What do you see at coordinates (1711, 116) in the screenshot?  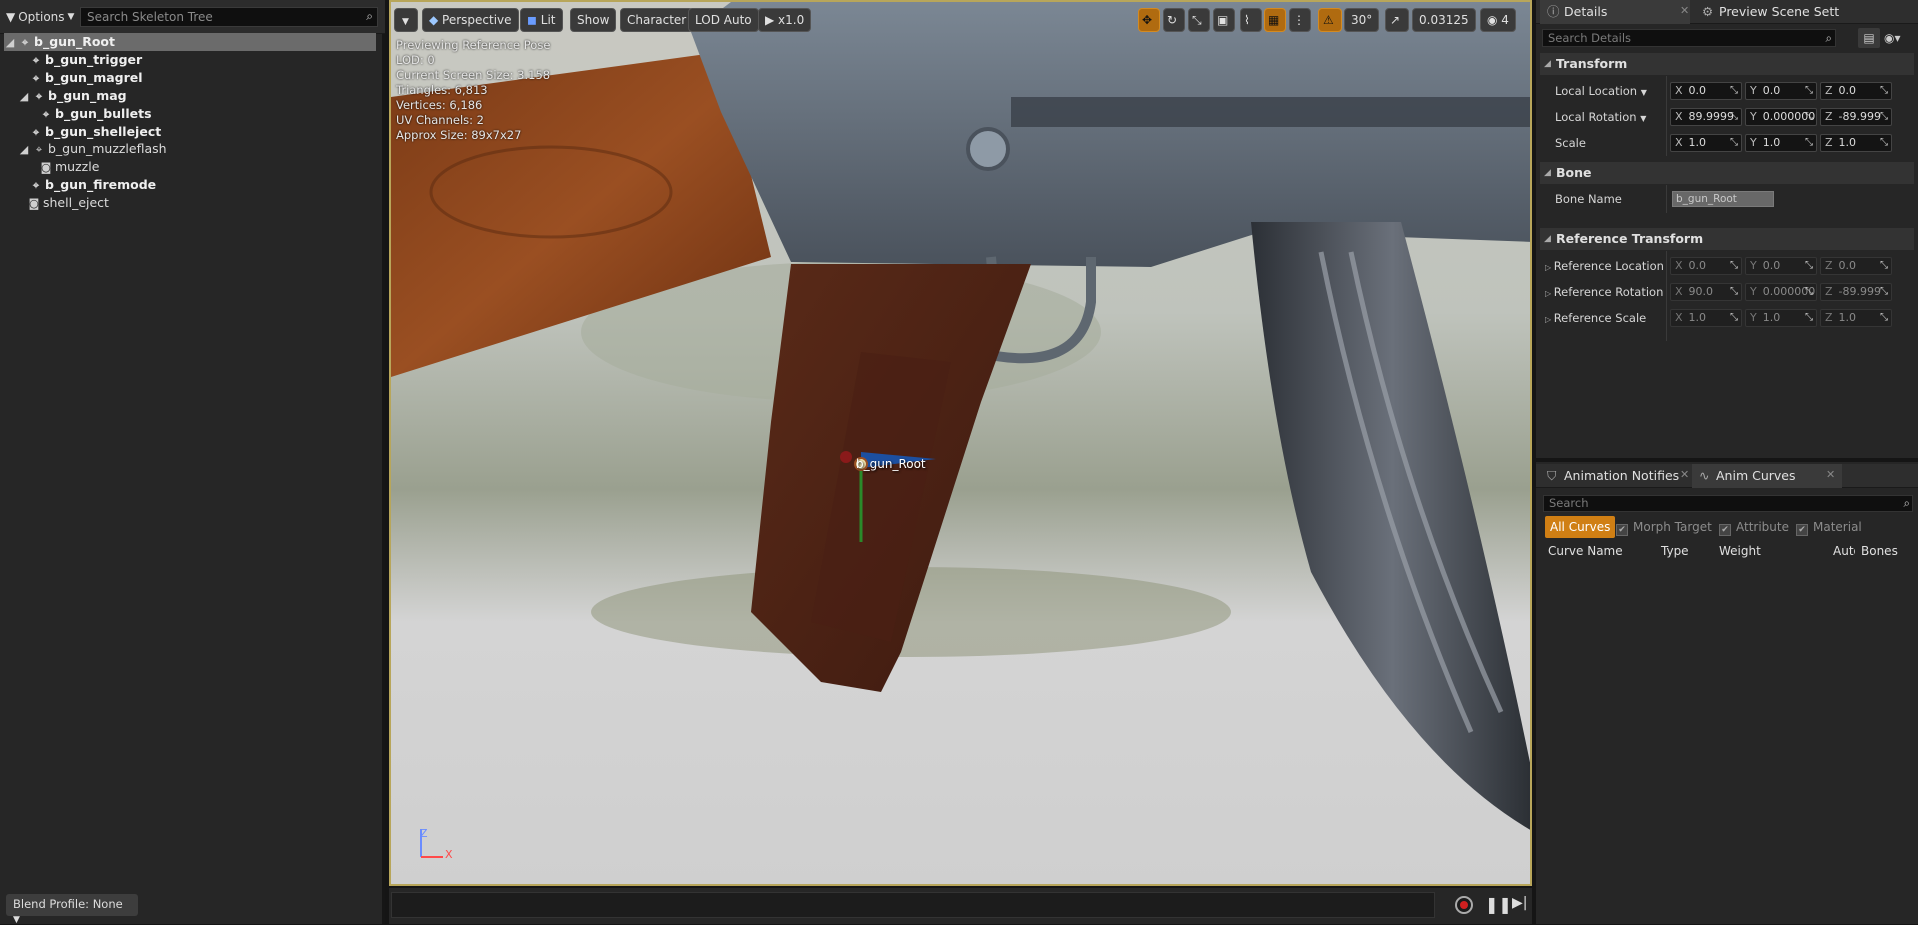 I see `value: 89.9999` at bounding box center [1711, 116].